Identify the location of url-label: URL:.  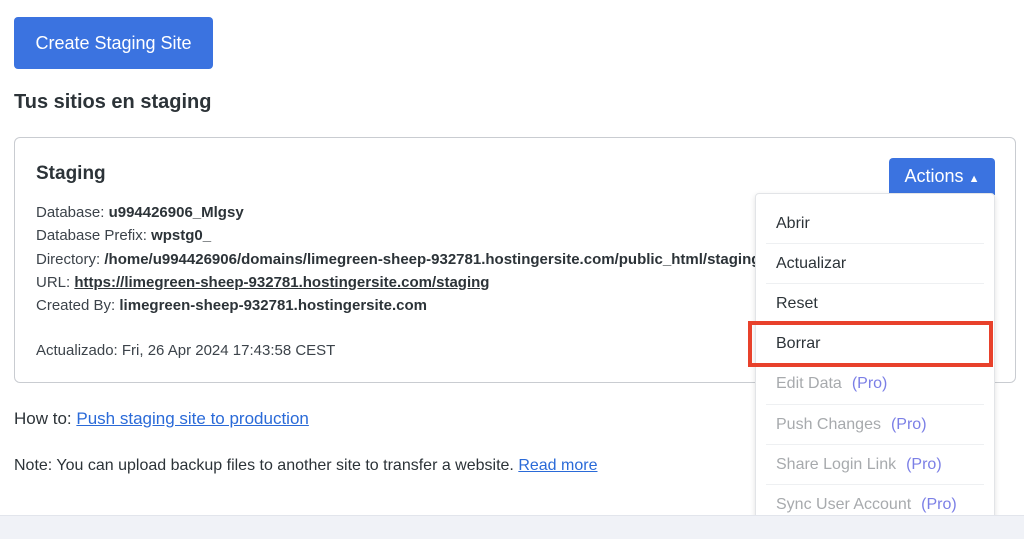
(53, 282).